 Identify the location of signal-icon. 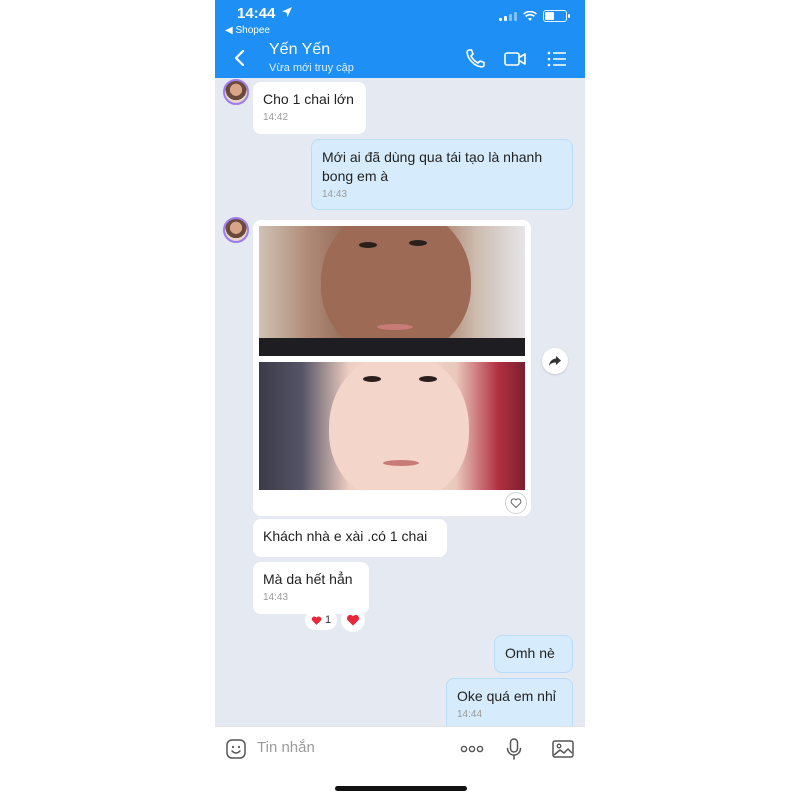
(508, 16).